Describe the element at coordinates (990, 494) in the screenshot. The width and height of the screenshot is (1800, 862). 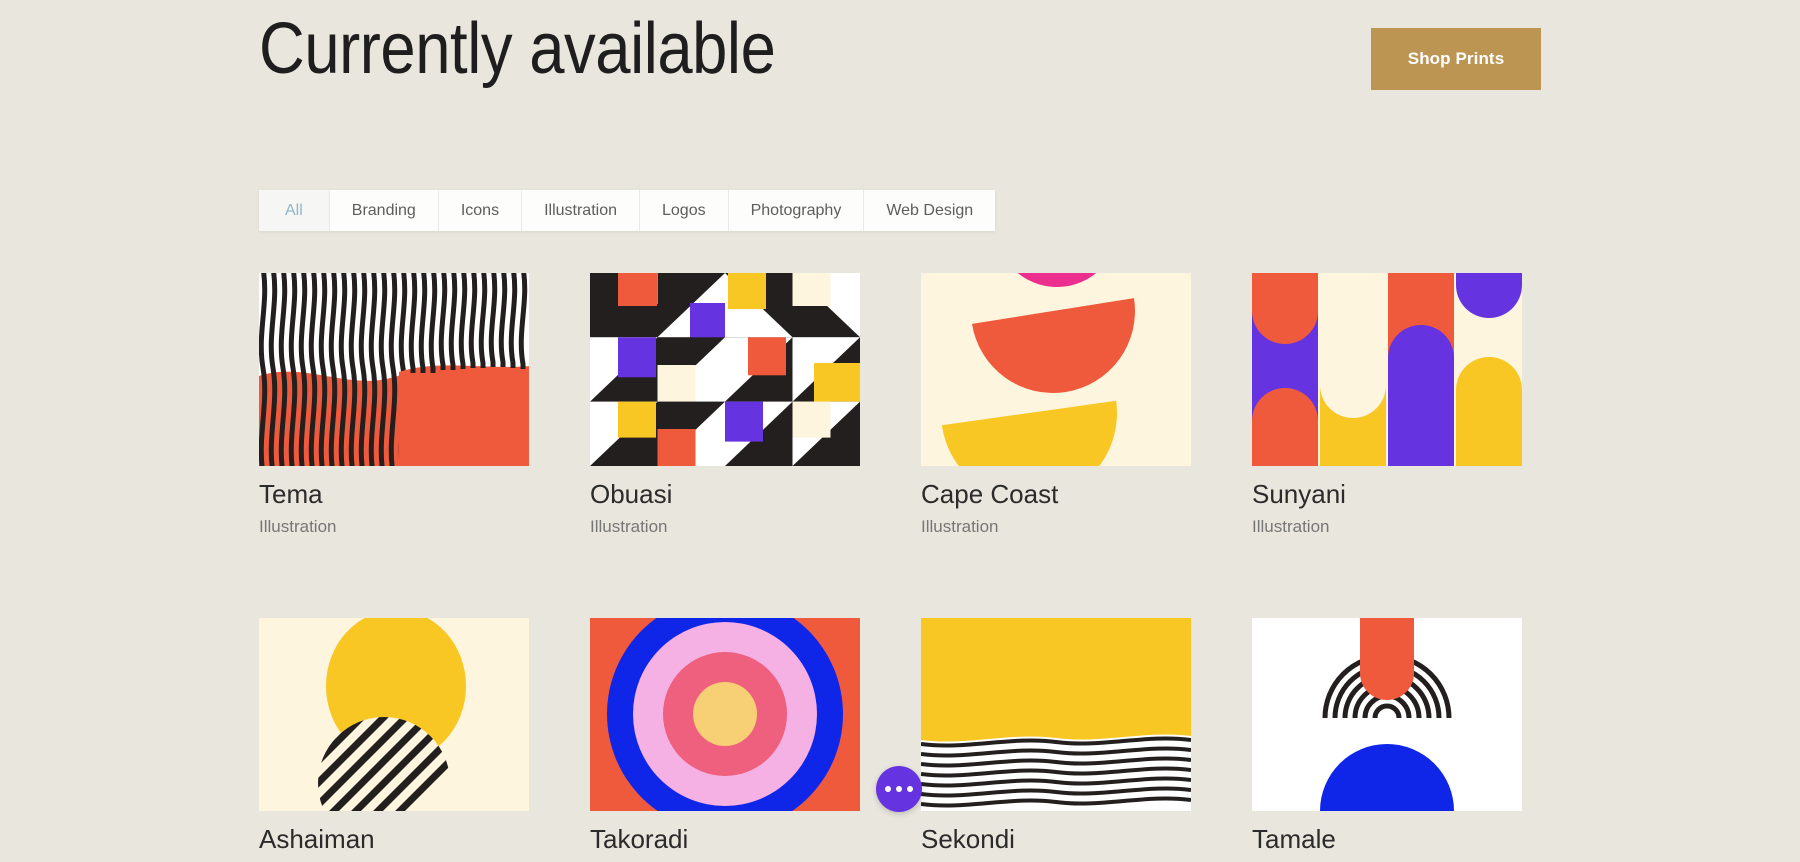
I see `card-title: Cape Coast` at that location.